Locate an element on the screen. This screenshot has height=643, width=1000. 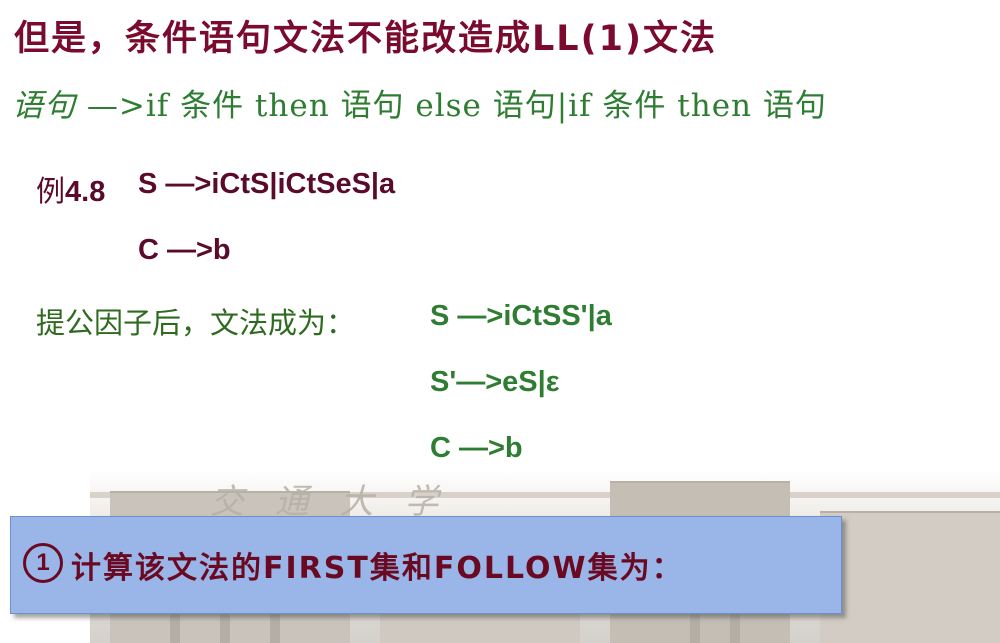
example-number: 4.8 is located at coordinates (85, 192).